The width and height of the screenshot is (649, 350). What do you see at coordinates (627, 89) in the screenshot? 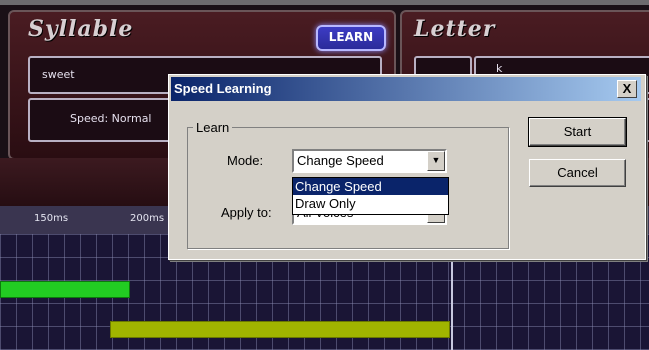
I see `close-button: X` at bounding box center [627, 89].